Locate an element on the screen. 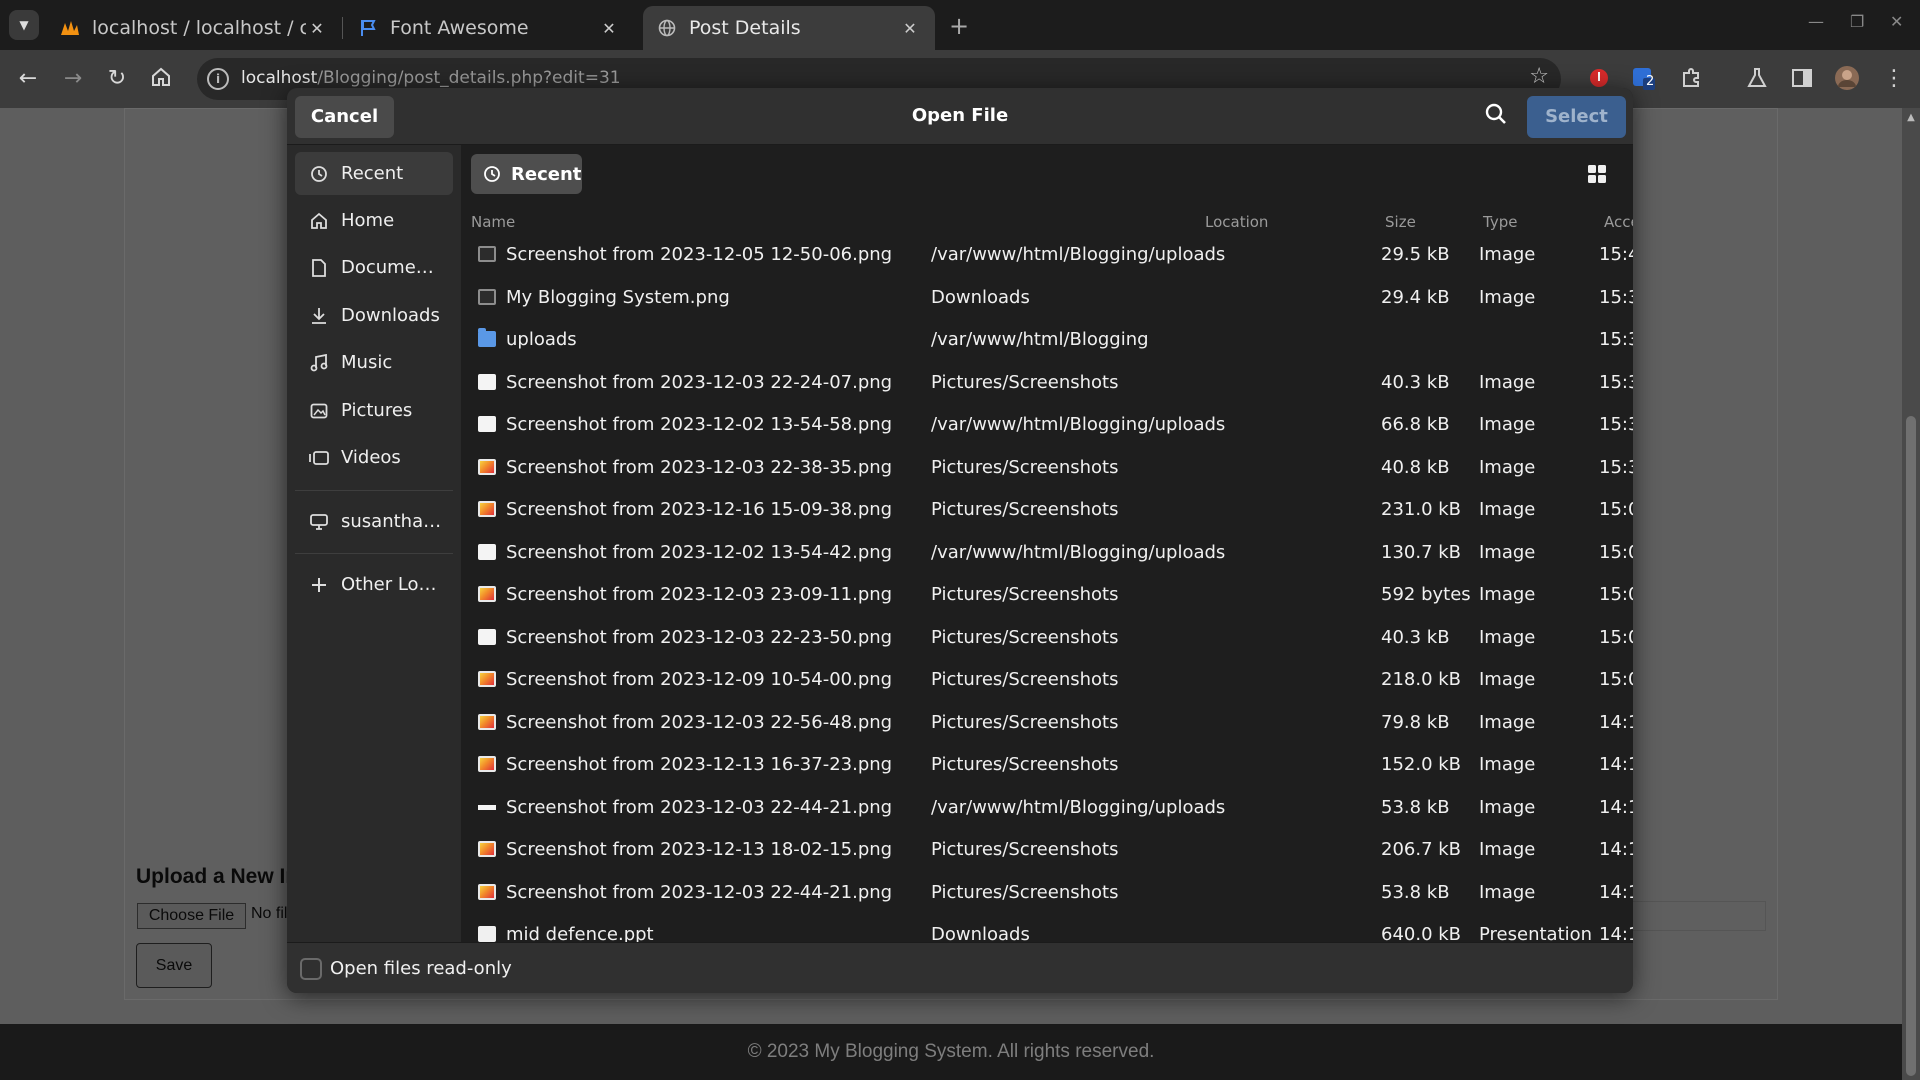  info-icon: i is located at coordinates (218, 79).